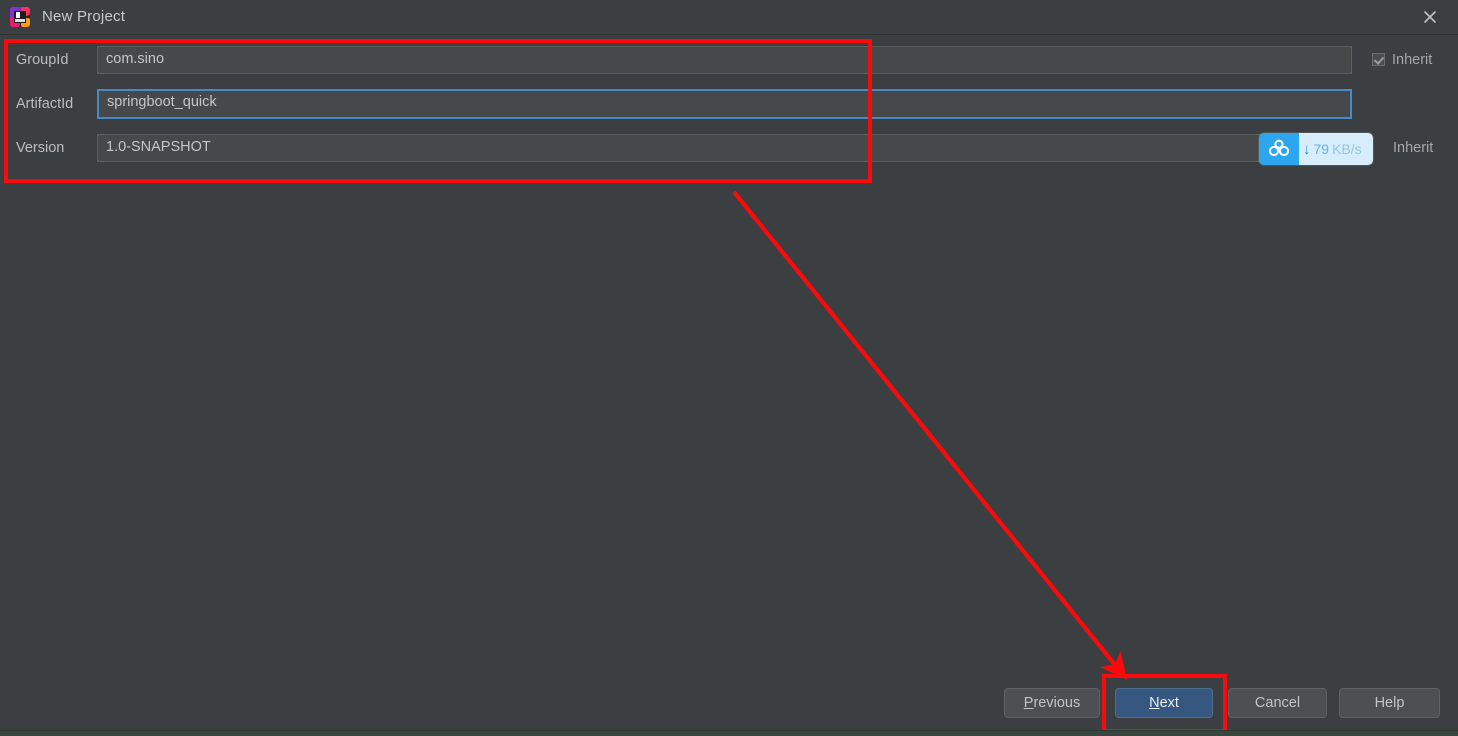 This screenshot has height=736, width=1458. What do you see at coordinates (84, 16) in the screenshot?
I see `page-title: New Project` at bounding box center [84, 16].